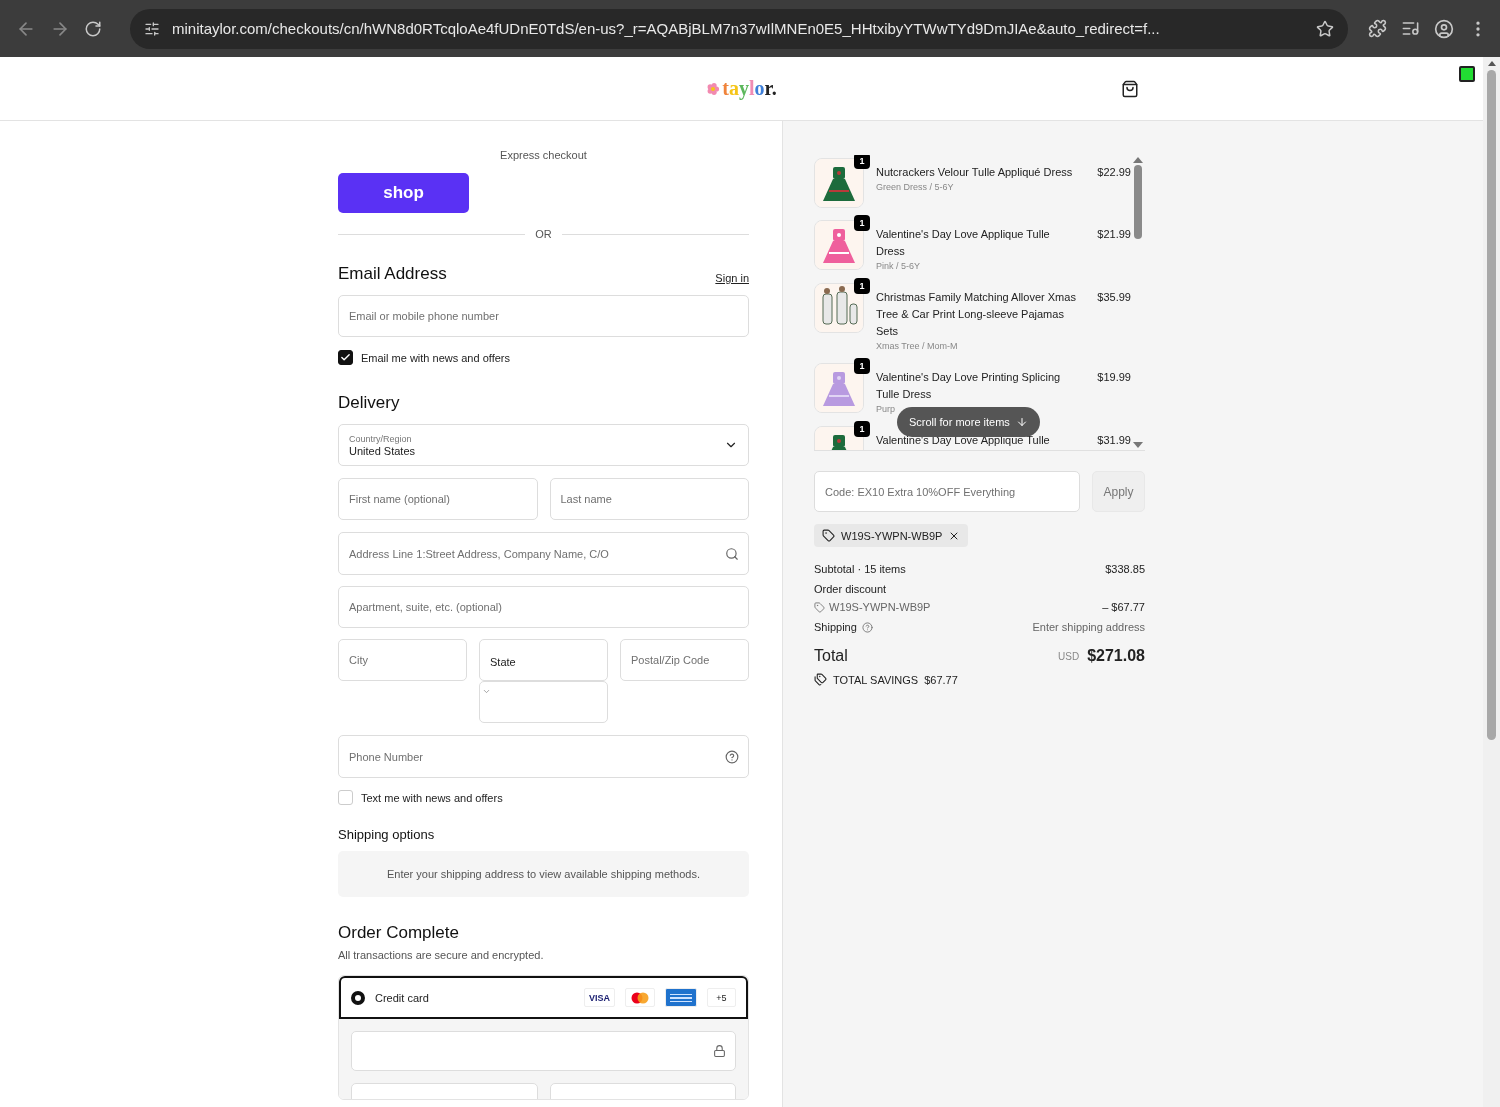 The height and width of the screenshot is (1107, 1500). I want to click on section-heading: Shipping options, so click(386, 834).